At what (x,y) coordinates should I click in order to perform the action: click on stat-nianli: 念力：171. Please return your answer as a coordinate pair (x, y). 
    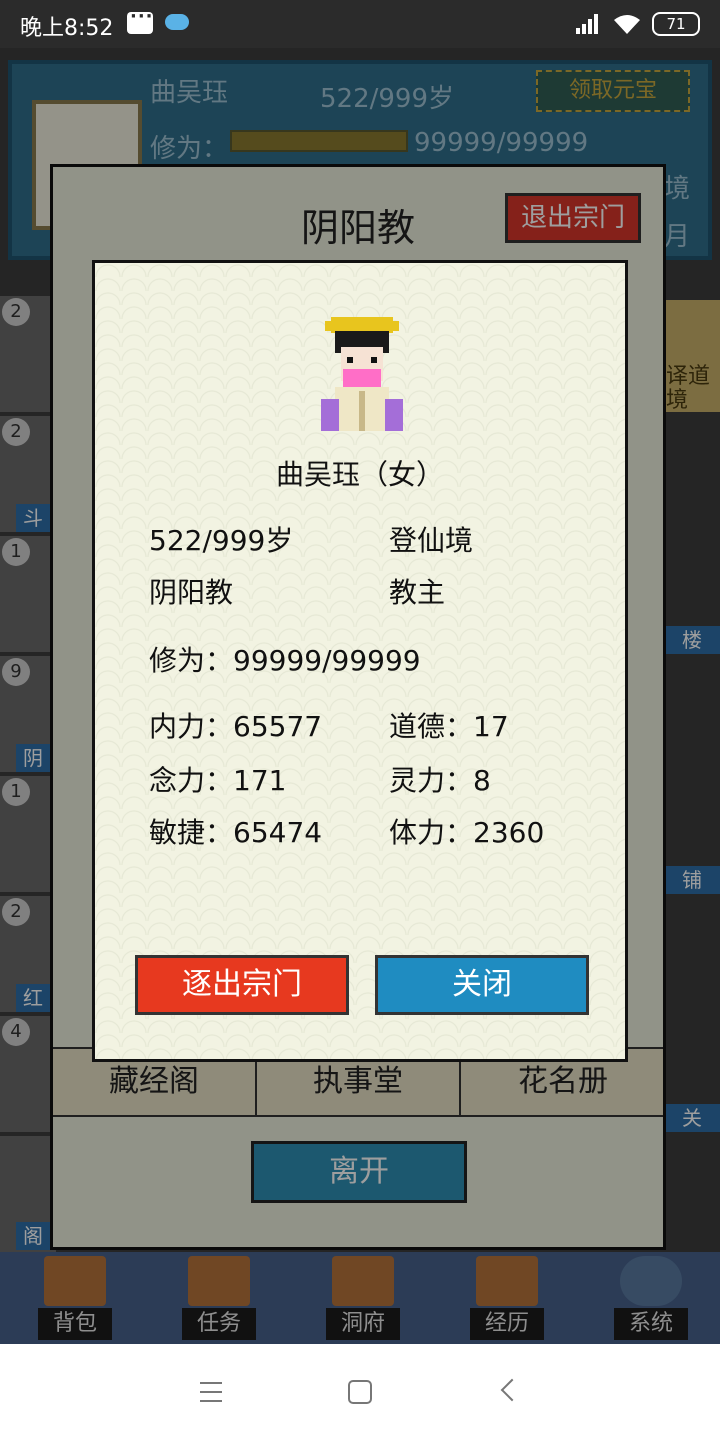
    Looking at the image, I should click on (218, 780).